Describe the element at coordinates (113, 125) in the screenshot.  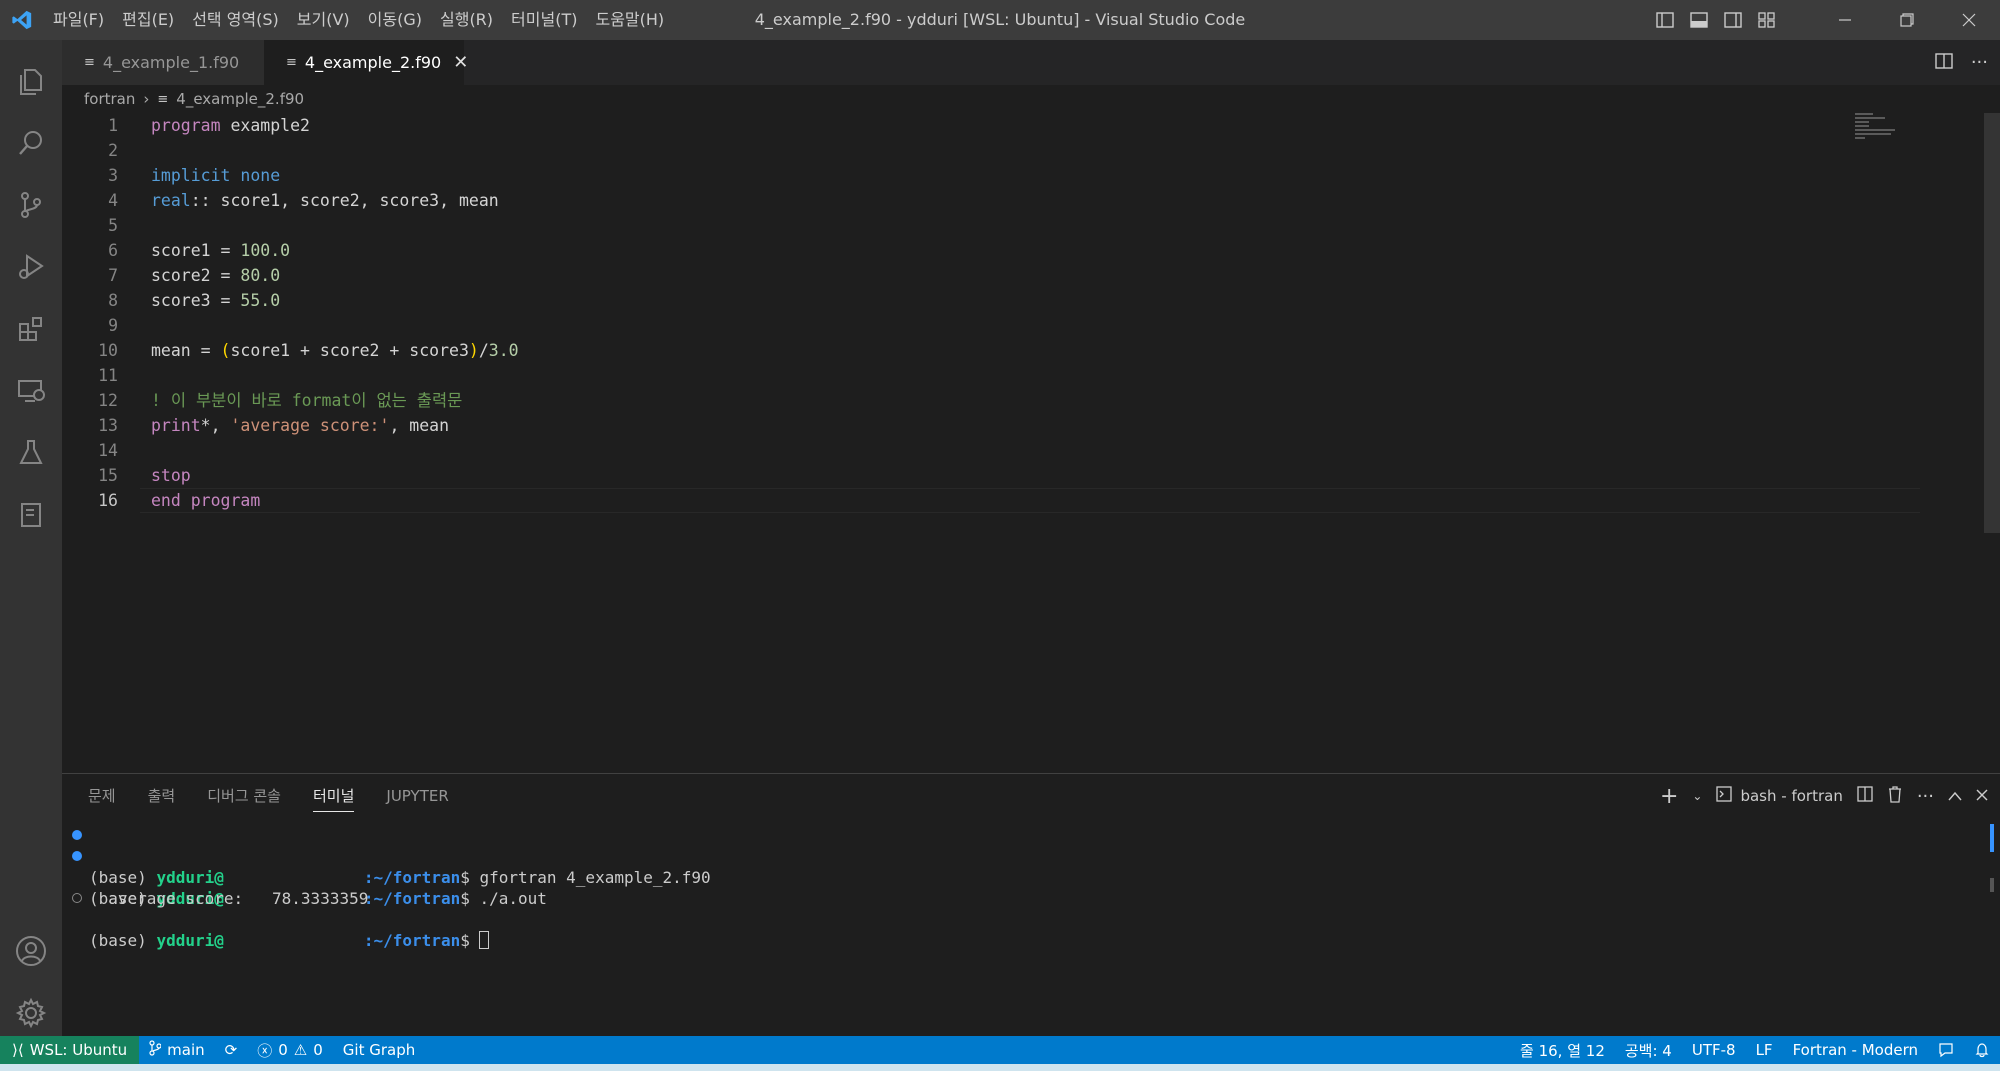
I see `line-number: 1` at that location.